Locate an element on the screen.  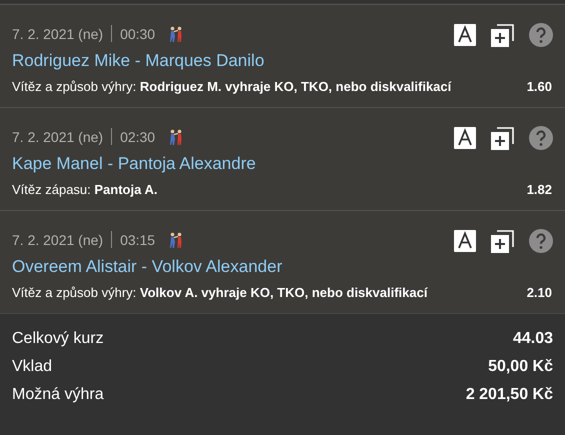
summary-label: Možná výhra is located at coordinates (58, 395).